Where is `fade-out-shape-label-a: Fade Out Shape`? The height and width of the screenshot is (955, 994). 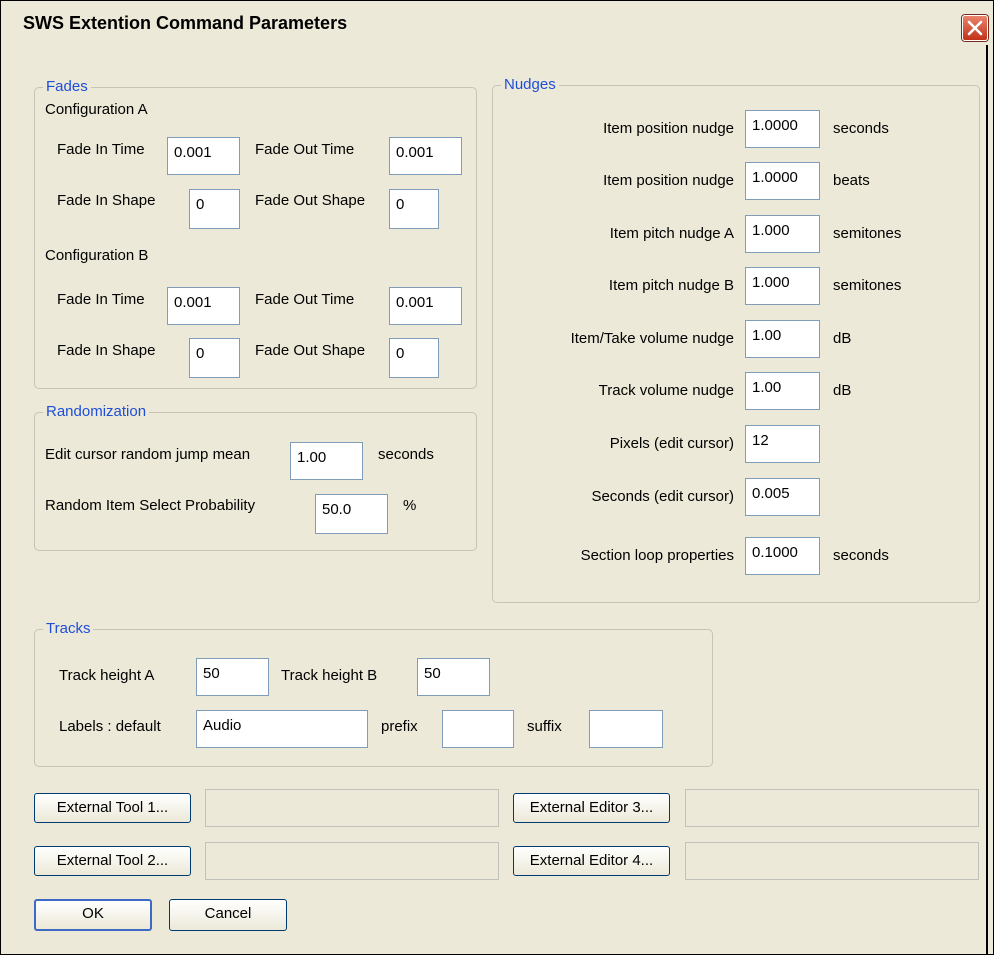 fade-out-shape-label-a: Fade Out Shape is located at coordinates (310, 200).